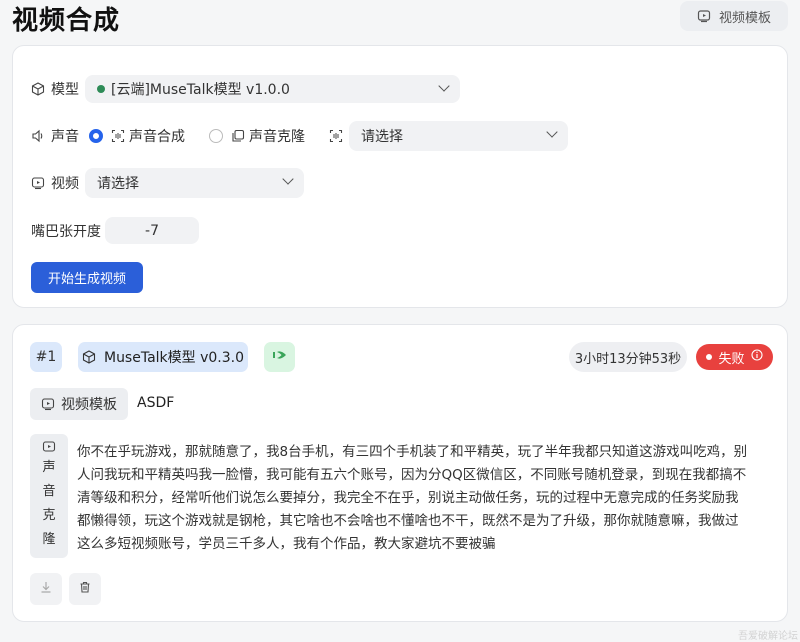 This screenshot has width=800, height=642. Describe the element at coordinates (216, 136) in the screenshot. I see `voice-clone-radio` at that location.